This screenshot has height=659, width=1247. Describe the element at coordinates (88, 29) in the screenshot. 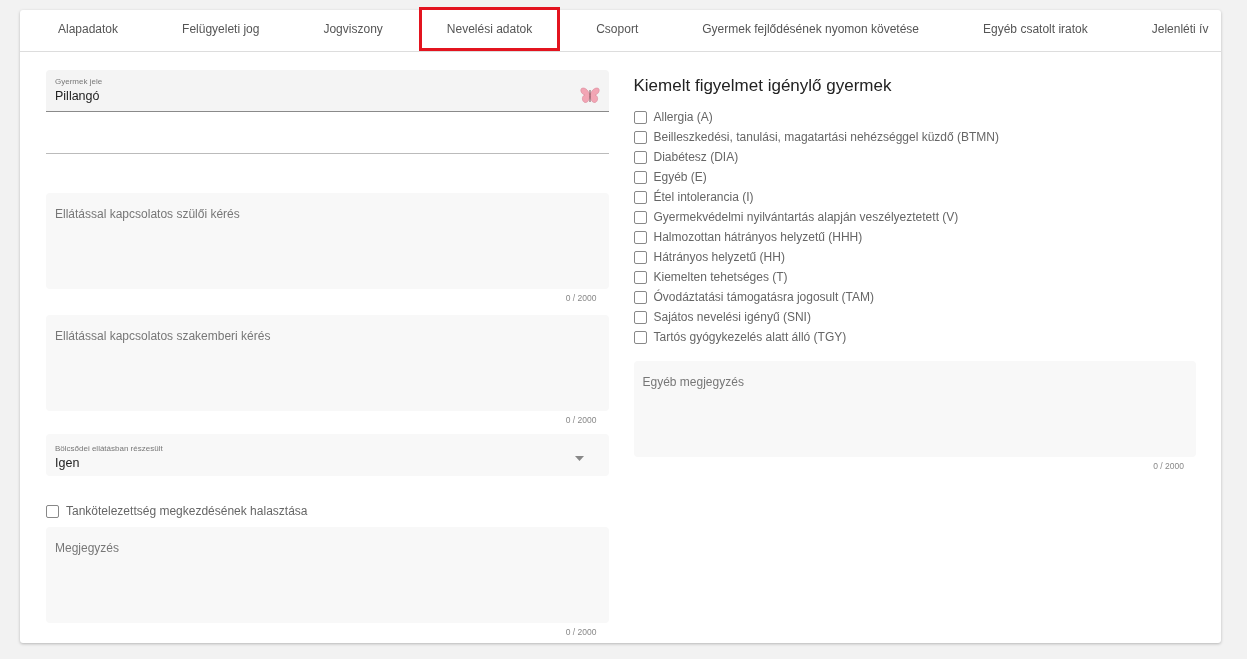

I see `tab: Alapadatok` at that location.